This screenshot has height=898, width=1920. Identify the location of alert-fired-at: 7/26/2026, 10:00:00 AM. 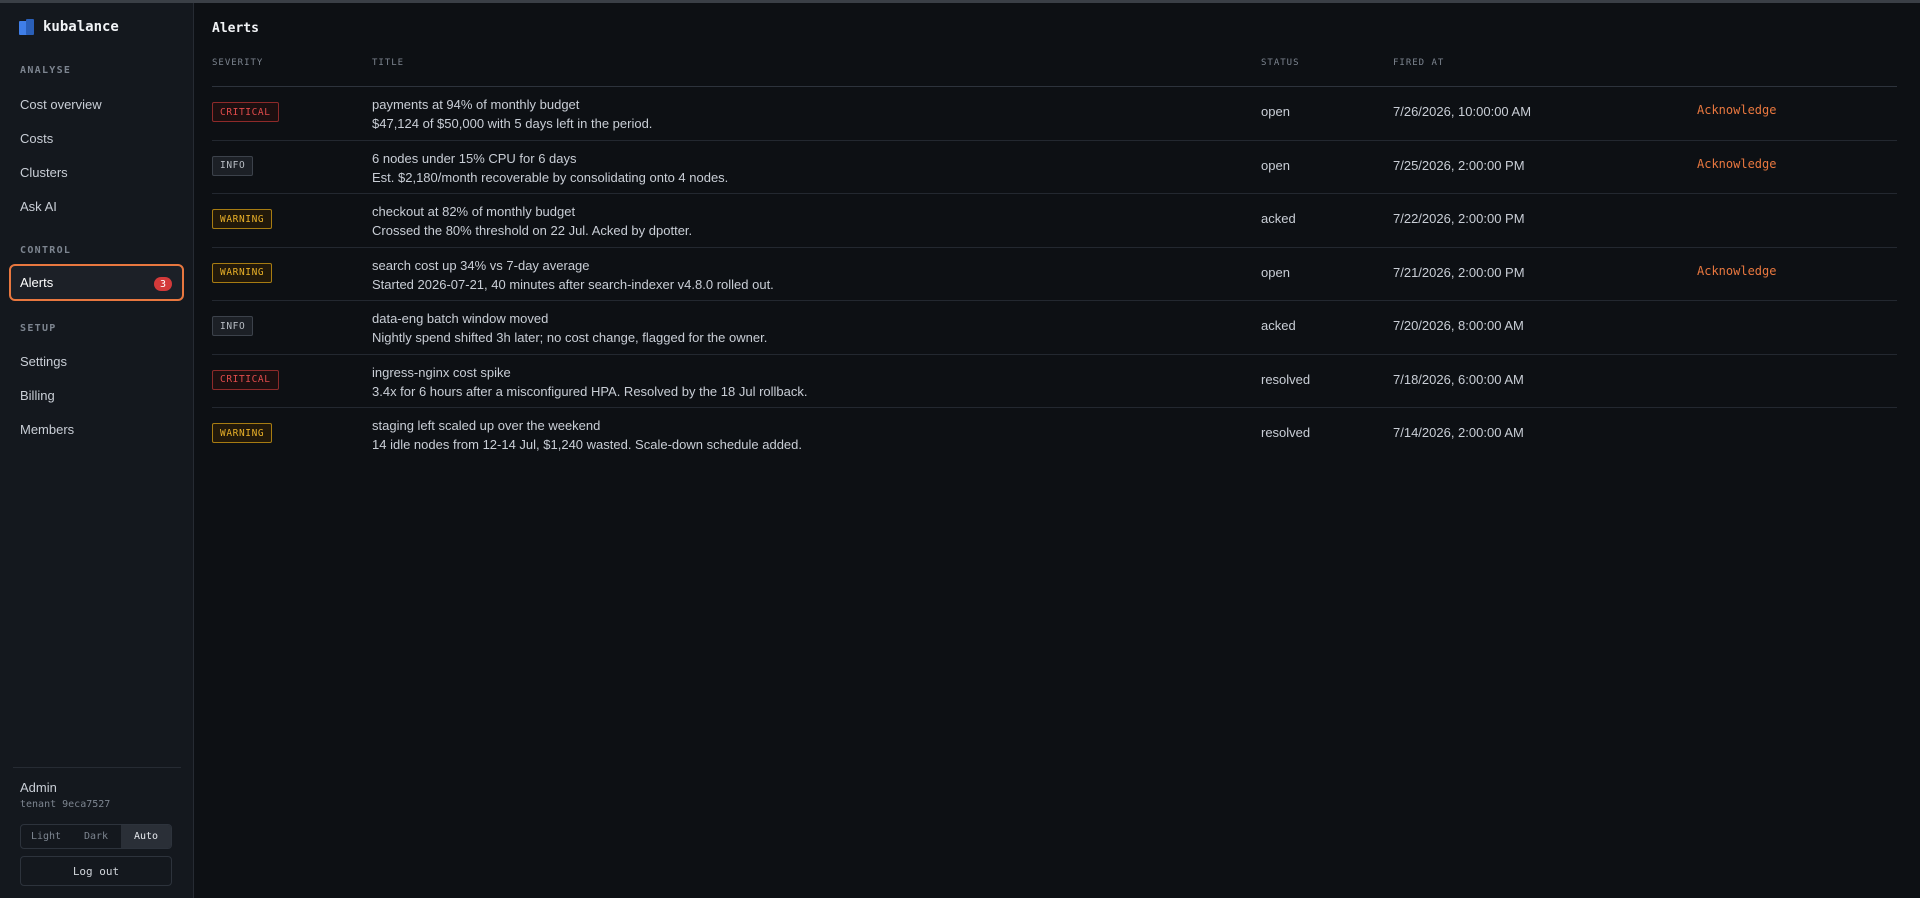
(1462, 111).